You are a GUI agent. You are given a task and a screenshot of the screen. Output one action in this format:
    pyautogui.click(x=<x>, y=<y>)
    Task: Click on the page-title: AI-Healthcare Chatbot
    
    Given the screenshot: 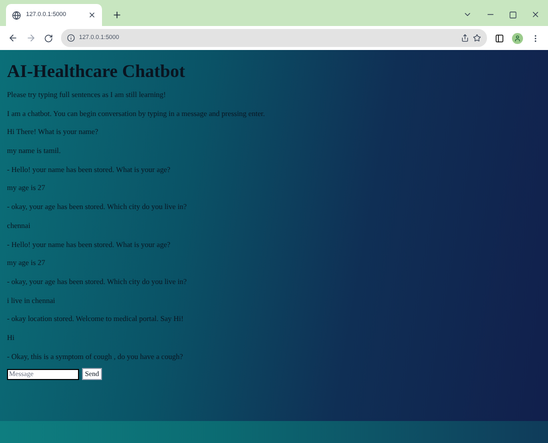 What is the action you would take?
    pyautogui.click(x=96, y=71)
    